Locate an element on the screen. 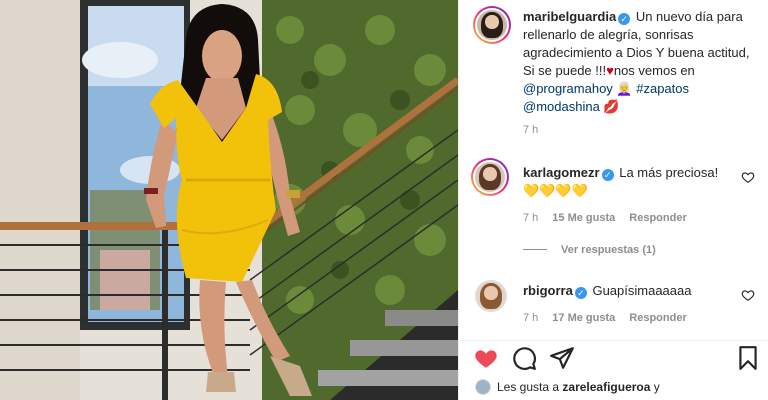  liker-username: zareleafigueroa is located at coordinates (606, 387).